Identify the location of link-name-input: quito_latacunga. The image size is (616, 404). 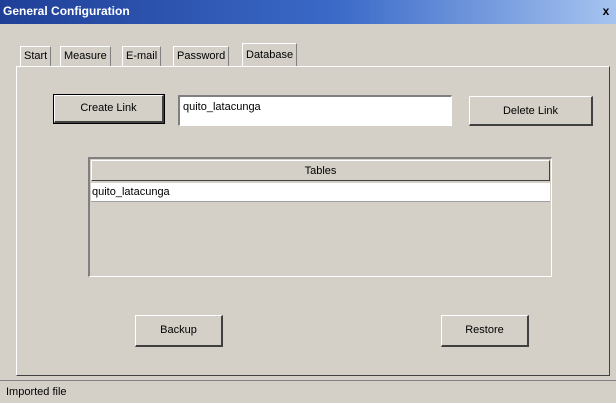
(315, 110).